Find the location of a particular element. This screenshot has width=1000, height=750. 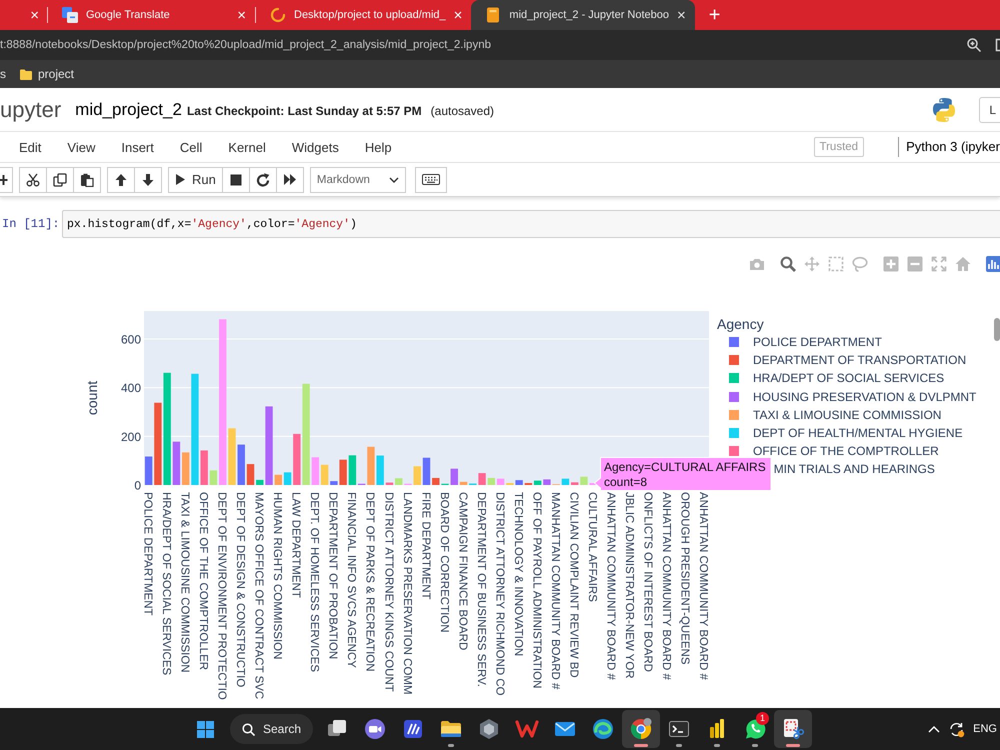

notebook-title: mid_project_2 is located at coordinates (128, 110).